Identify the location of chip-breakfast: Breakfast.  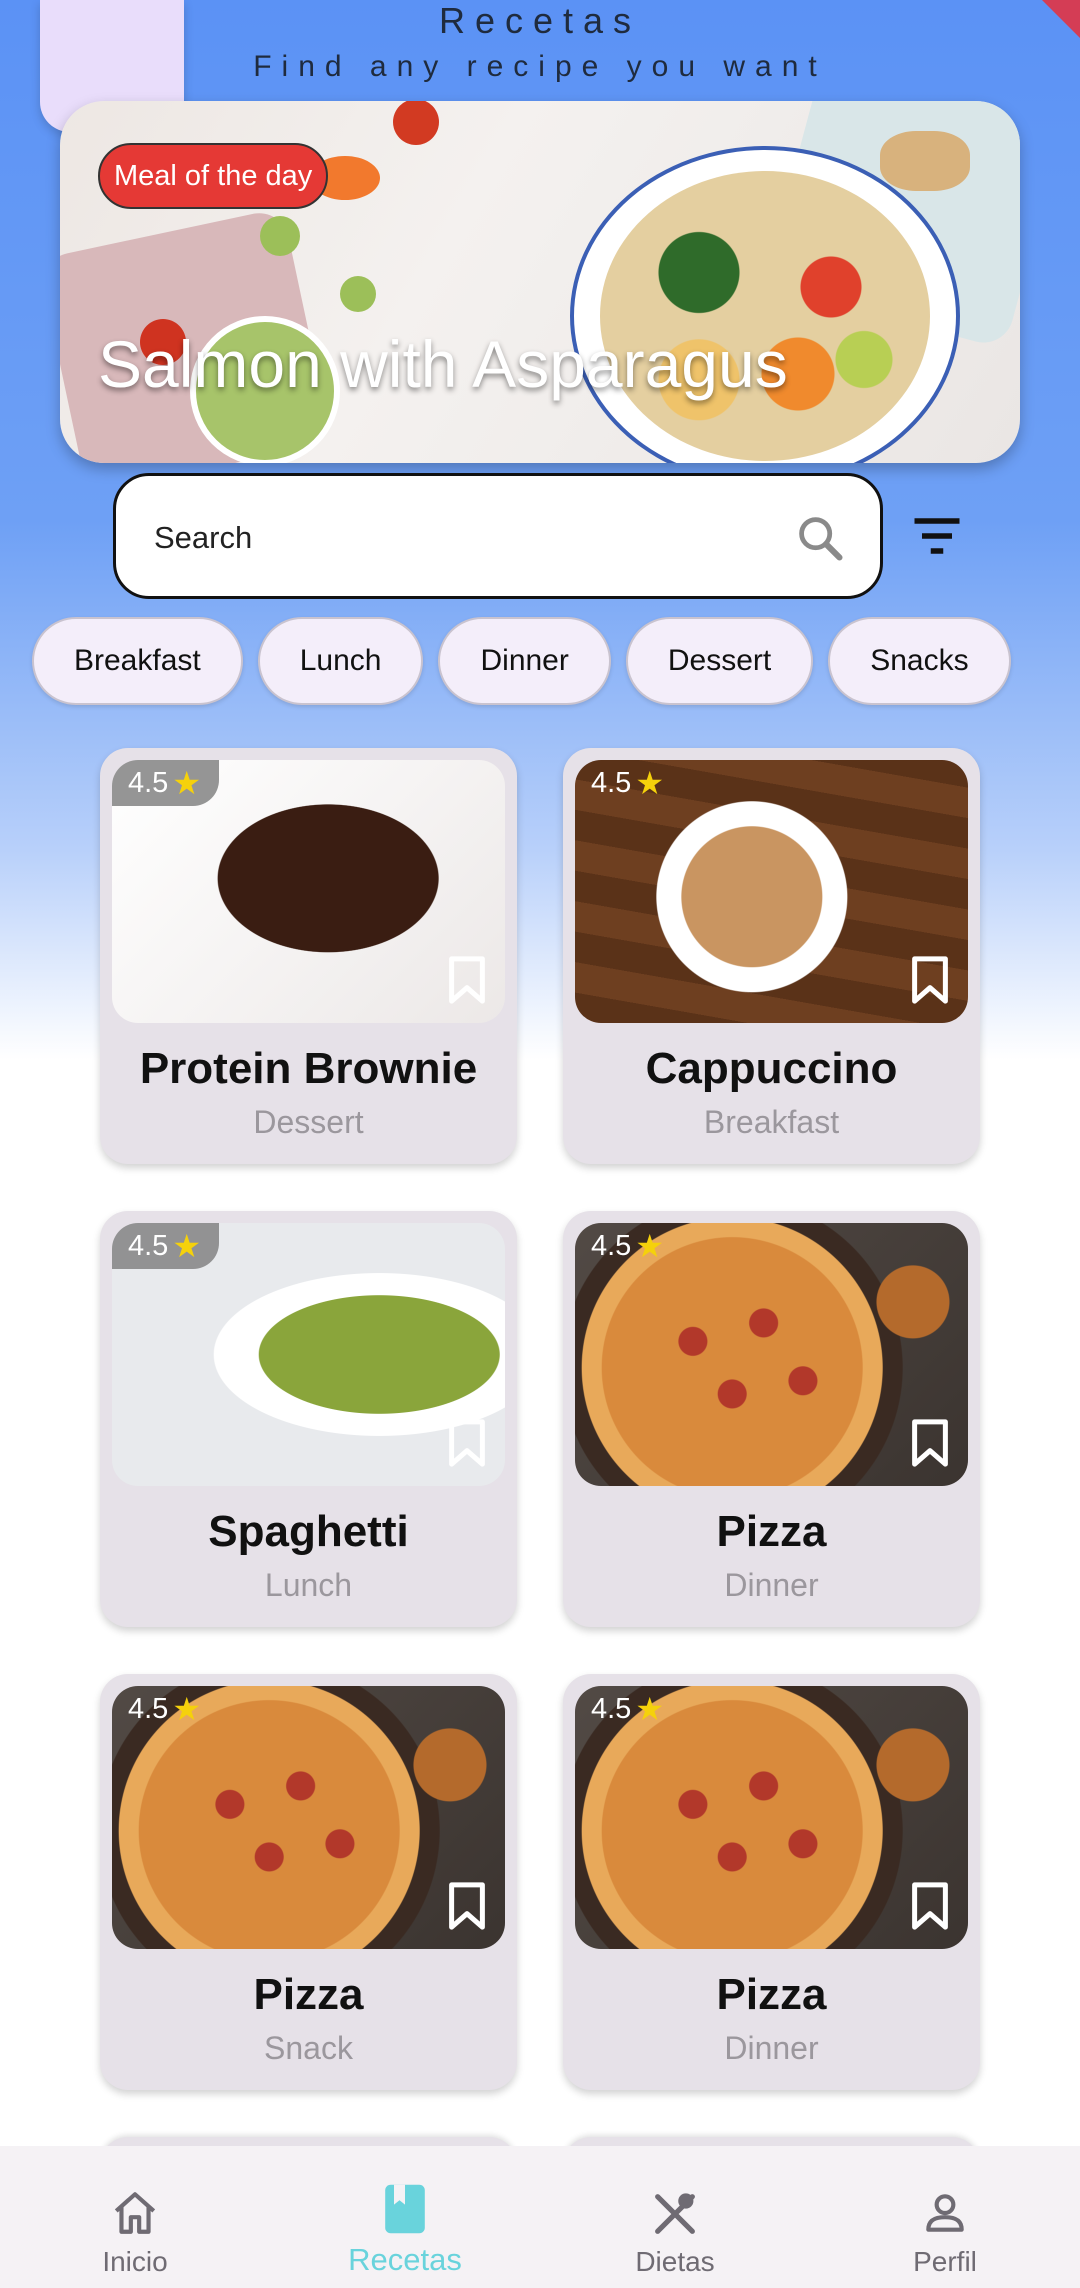
(137, 661).